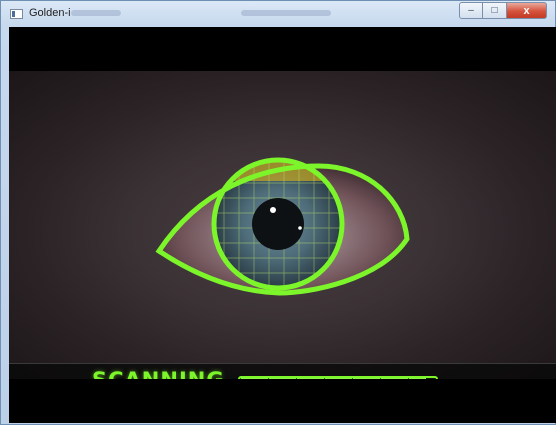 Image resolution: width=556 pixels, height=425 pixels. Describe the element at coordinates (333, 378) in the screenshot. I see `scan-progress-fill` at that location.